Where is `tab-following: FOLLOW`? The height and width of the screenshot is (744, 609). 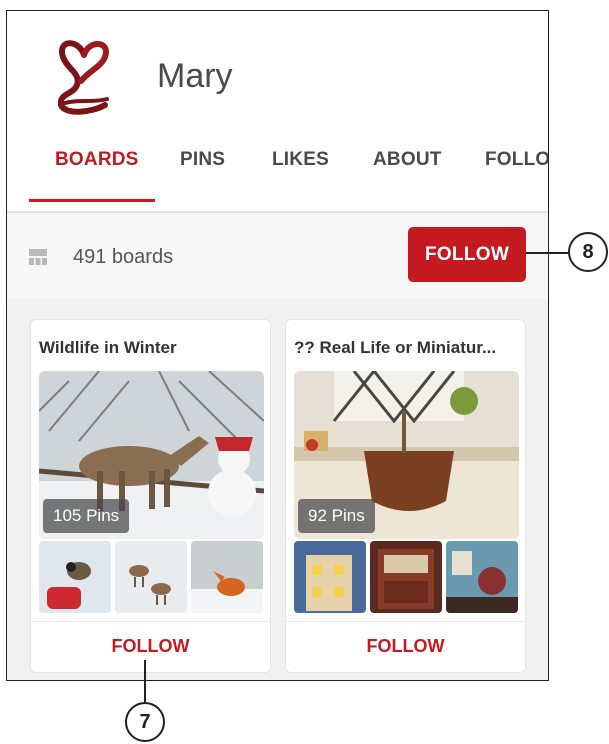
tab-following: FOLLOW is located at coordinates (516, 160).